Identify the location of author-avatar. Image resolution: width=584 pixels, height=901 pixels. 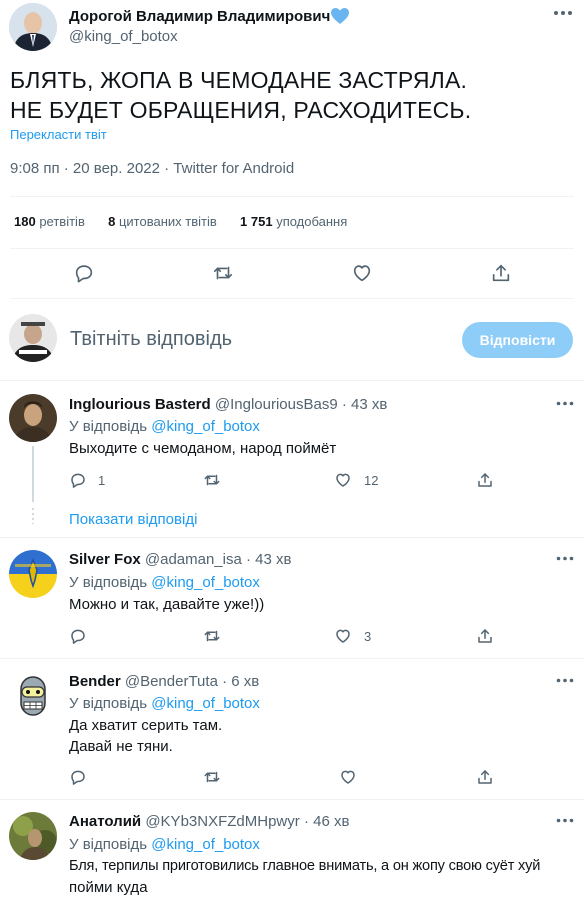
(33, 27).